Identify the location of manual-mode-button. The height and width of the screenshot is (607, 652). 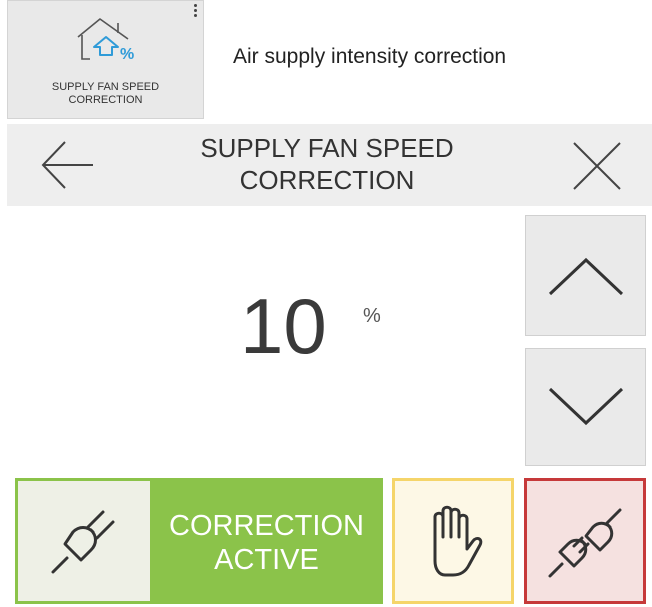
(453, 541).